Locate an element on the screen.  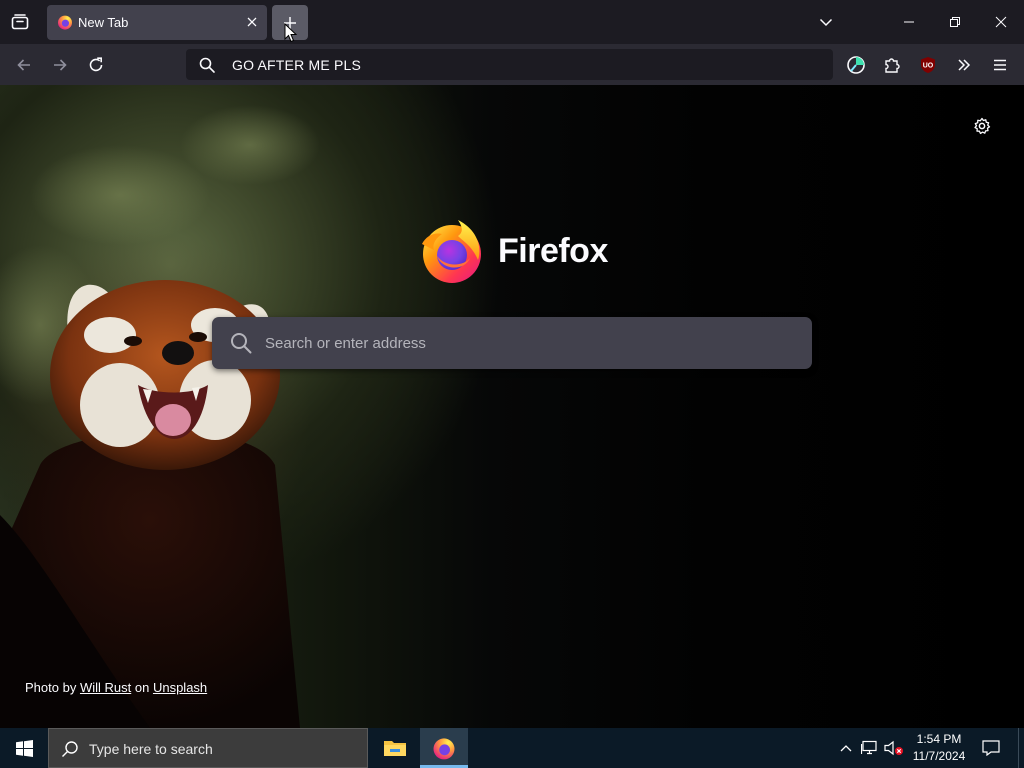
tab-title: New Tab is located at coordinates (103, 22).